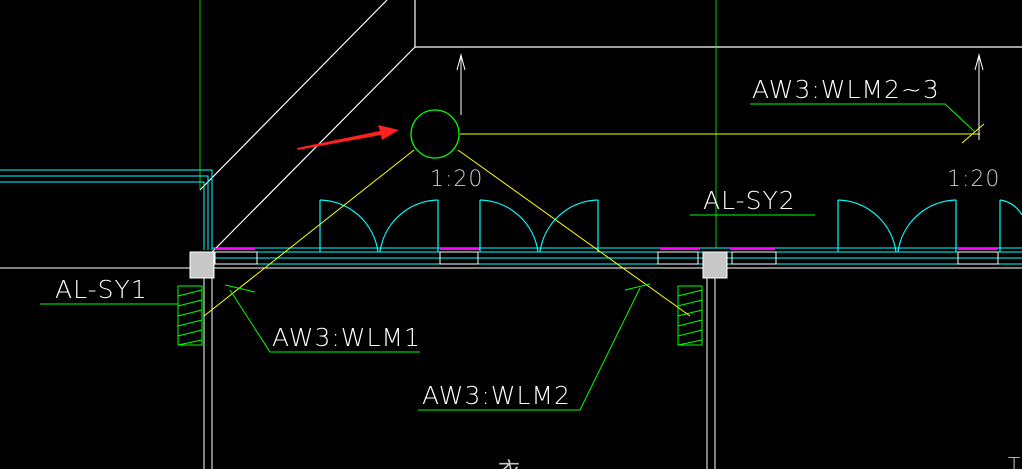 Image resolution: width=1022 pixels, height=469 pixels. I want to click on label-scale-left: 1:20, so click(456, 179).